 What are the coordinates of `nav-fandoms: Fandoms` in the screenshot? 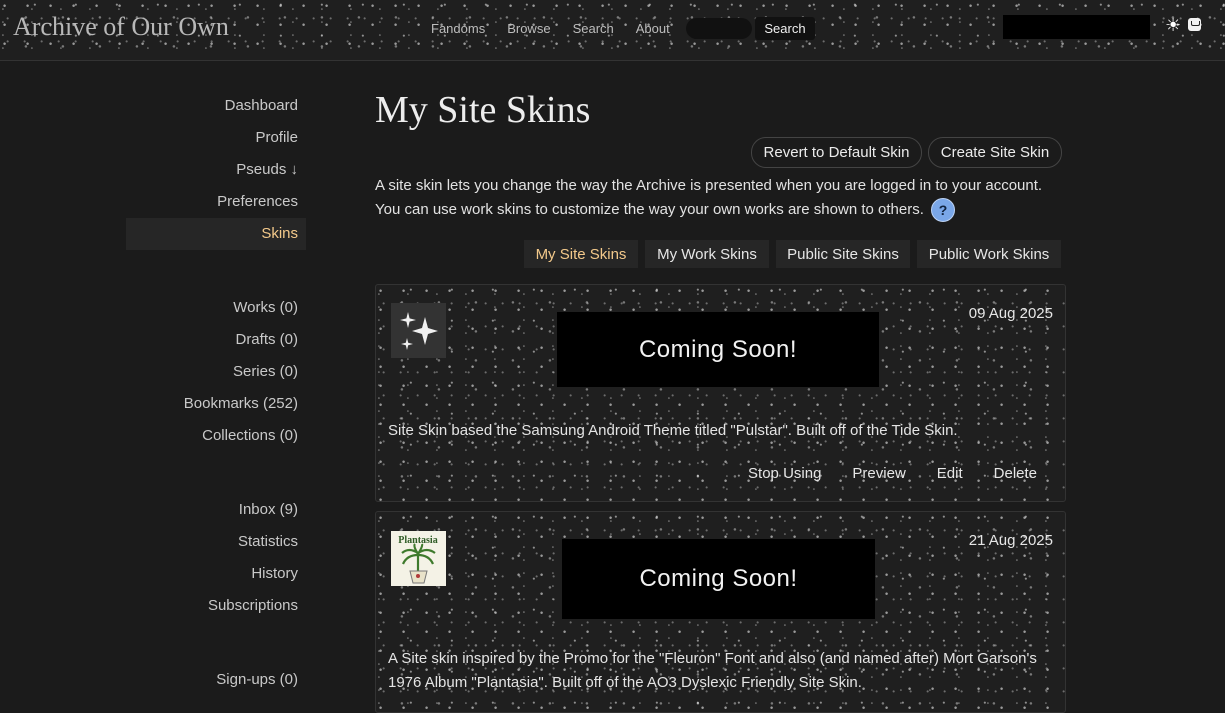 It's located at (458, 28).